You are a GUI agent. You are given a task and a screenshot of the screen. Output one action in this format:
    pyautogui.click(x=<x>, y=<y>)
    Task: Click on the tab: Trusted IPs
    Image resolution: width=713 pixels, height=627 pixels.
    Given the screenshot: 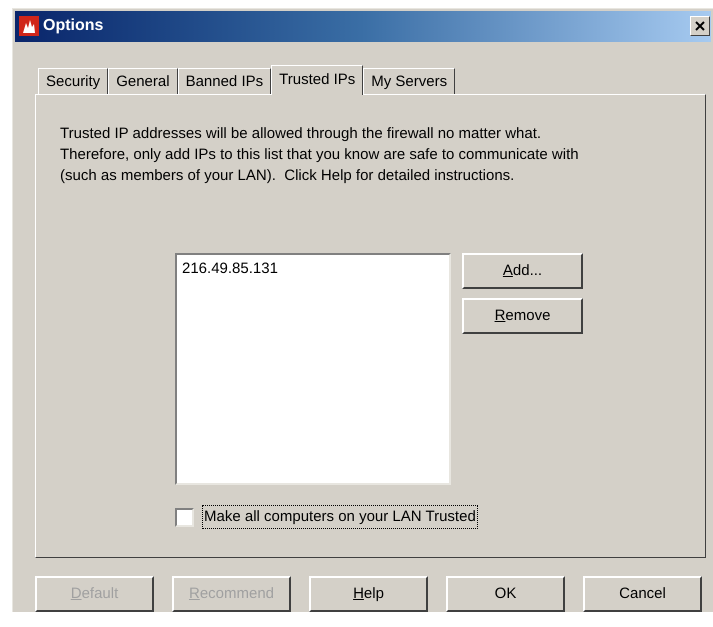 What is the action you would take?
    pyautogui.click(x=317, y=79)
    